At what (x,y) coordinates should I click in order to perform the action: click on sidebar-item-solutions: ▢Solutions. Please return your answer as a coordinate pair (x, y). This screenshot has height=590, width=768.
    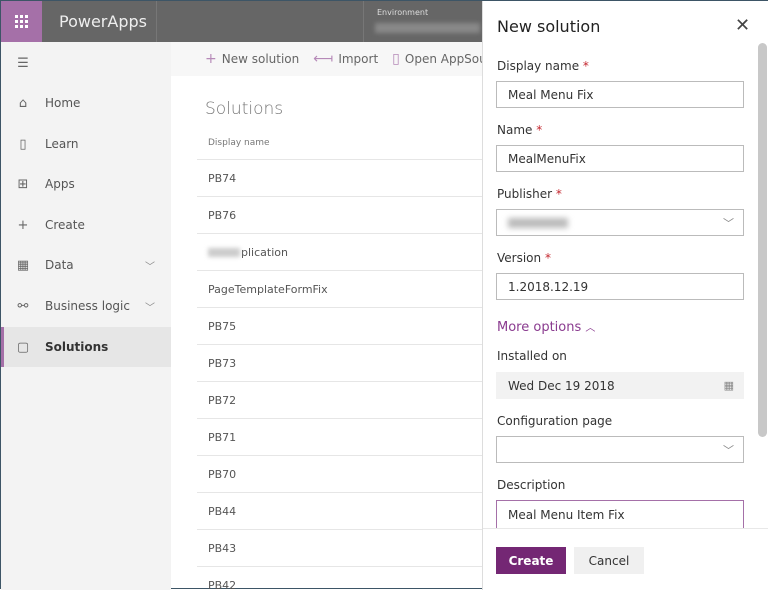
    Looking at the image, I should click on (86, 347).